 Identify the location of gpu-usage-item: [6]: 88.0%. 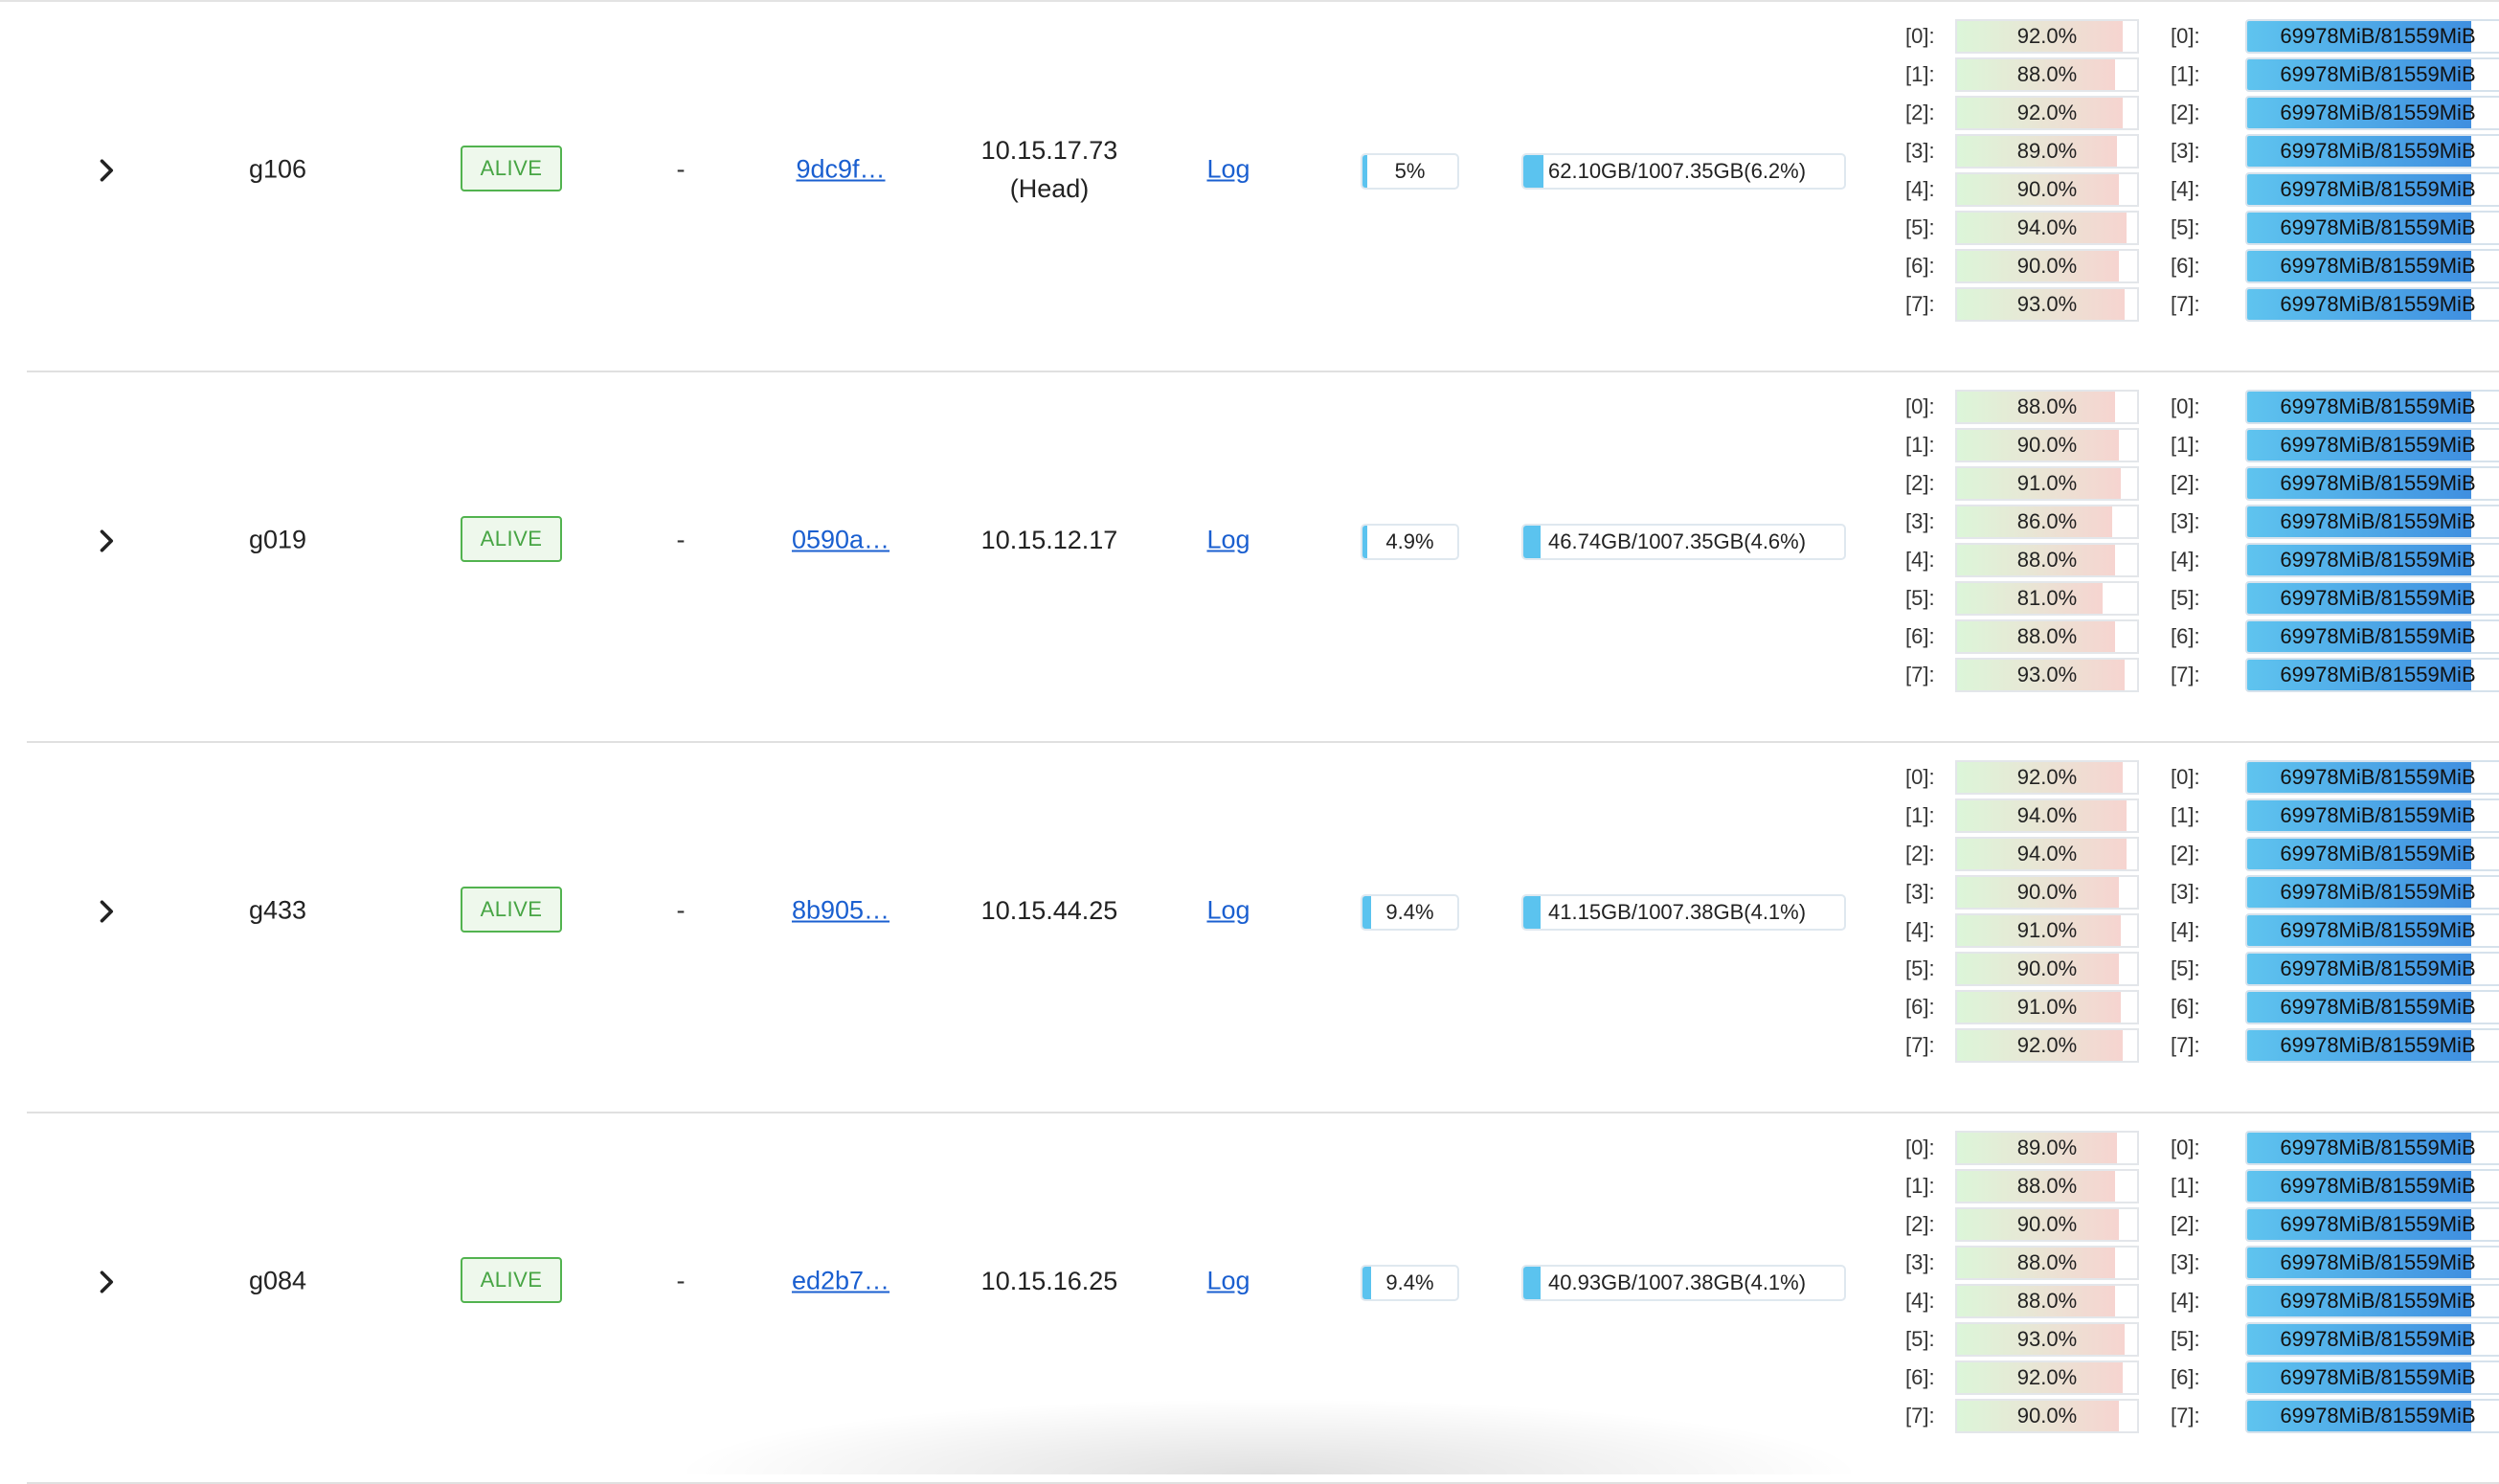
(2010, 637).